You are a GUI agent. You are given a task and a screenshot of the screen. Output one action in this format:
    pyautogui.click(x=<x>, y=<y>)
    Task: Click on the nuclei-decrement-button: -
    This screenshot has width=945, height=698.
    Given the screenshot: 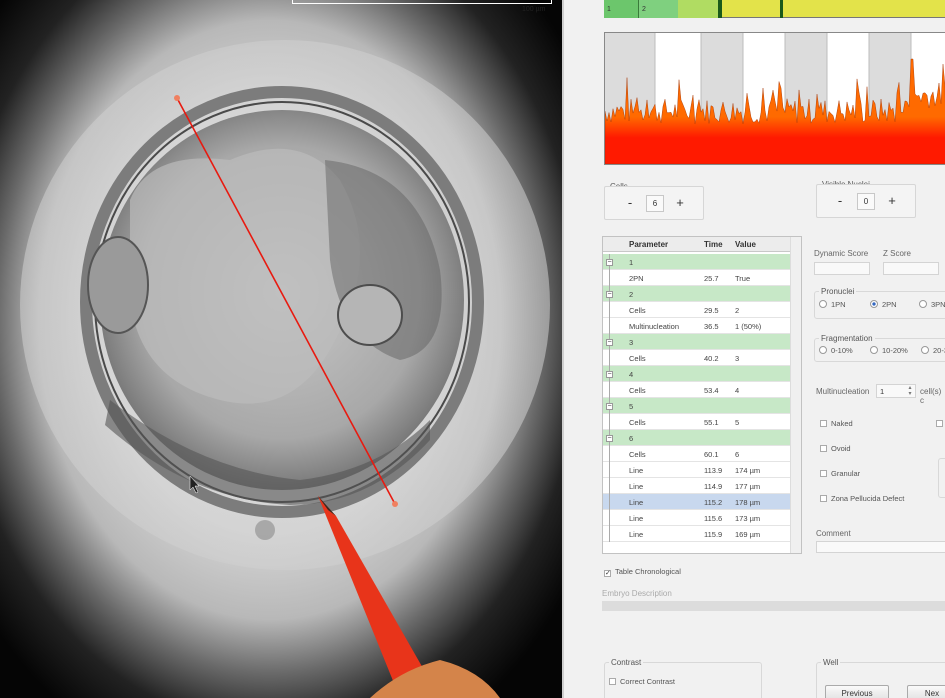 What is the action you would take?
    pyautogui.click(x=840, y=201)
    